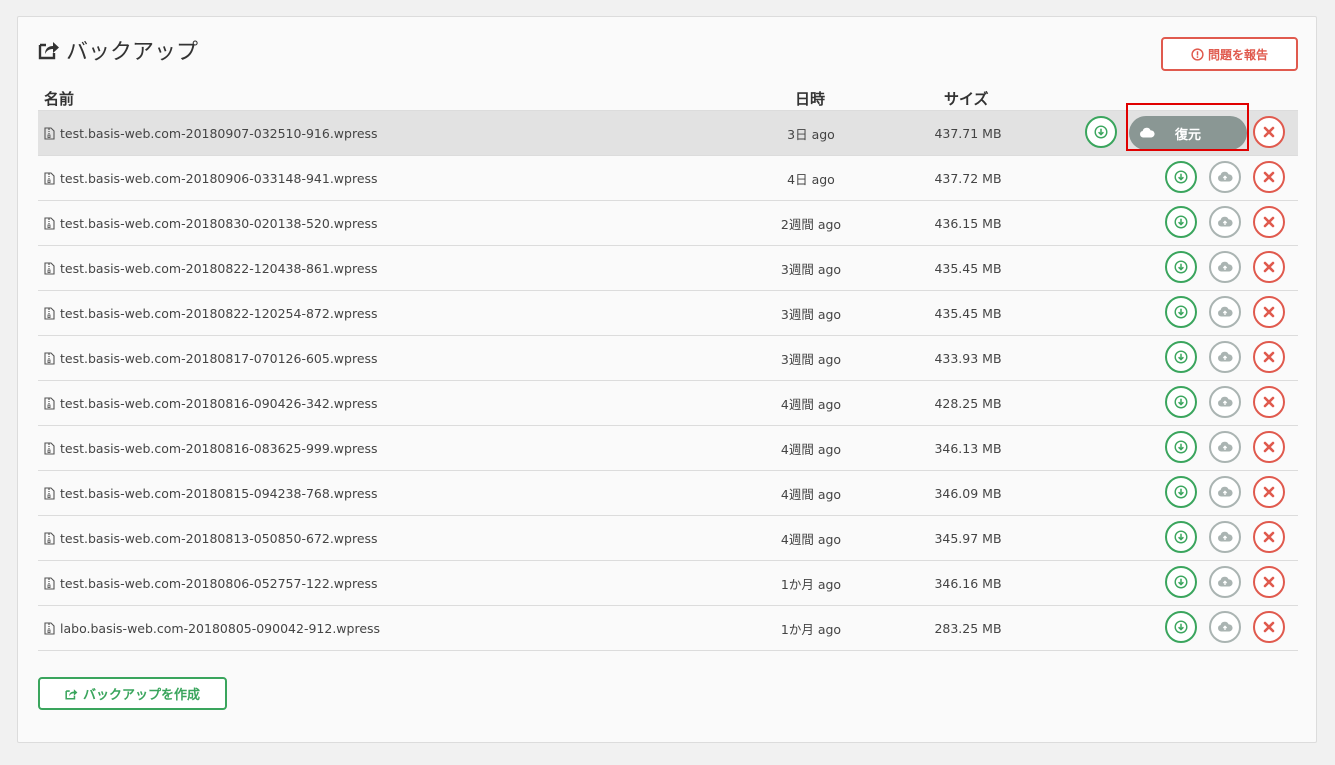  What do you see at coordinates (132, 693) in the screenshot?
I see `create-backup-button: バックアップを作成` at bounding box center [132, 693].